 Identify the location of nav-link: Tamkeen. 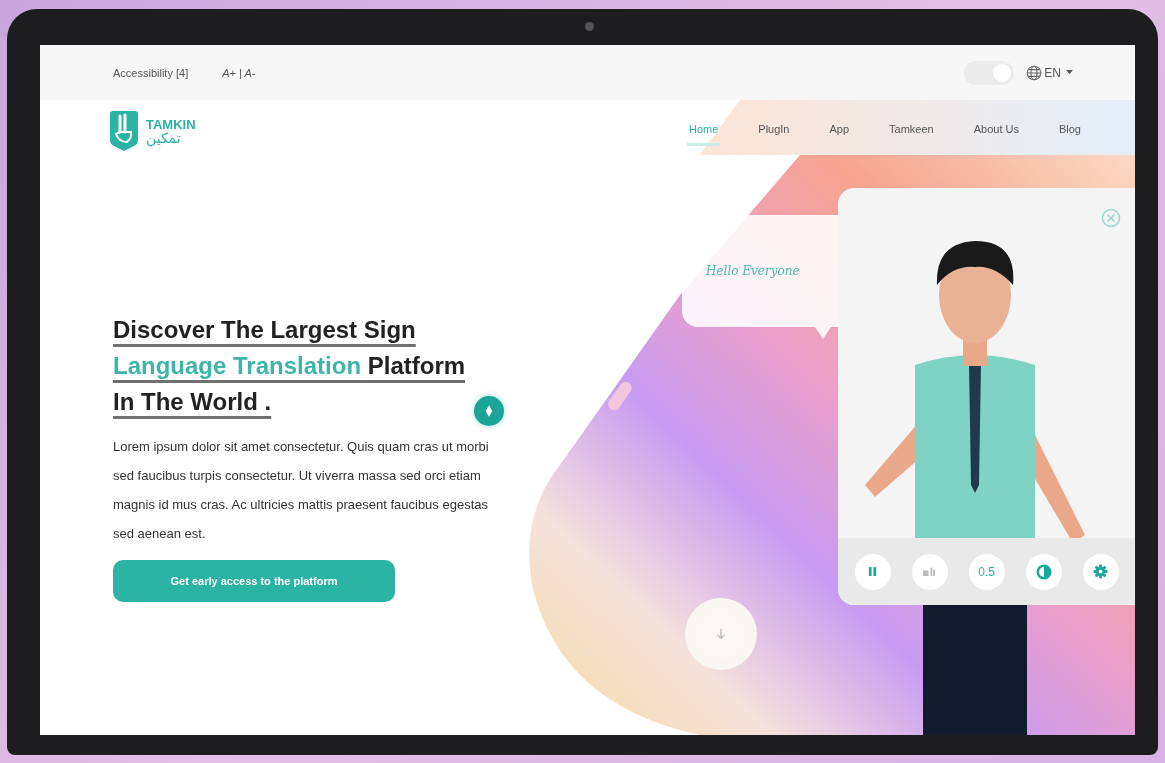
(911, 131).